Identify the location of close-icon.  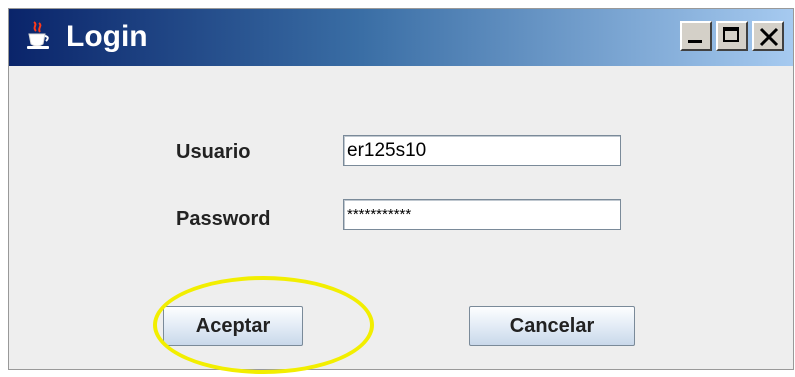
(769, 37).